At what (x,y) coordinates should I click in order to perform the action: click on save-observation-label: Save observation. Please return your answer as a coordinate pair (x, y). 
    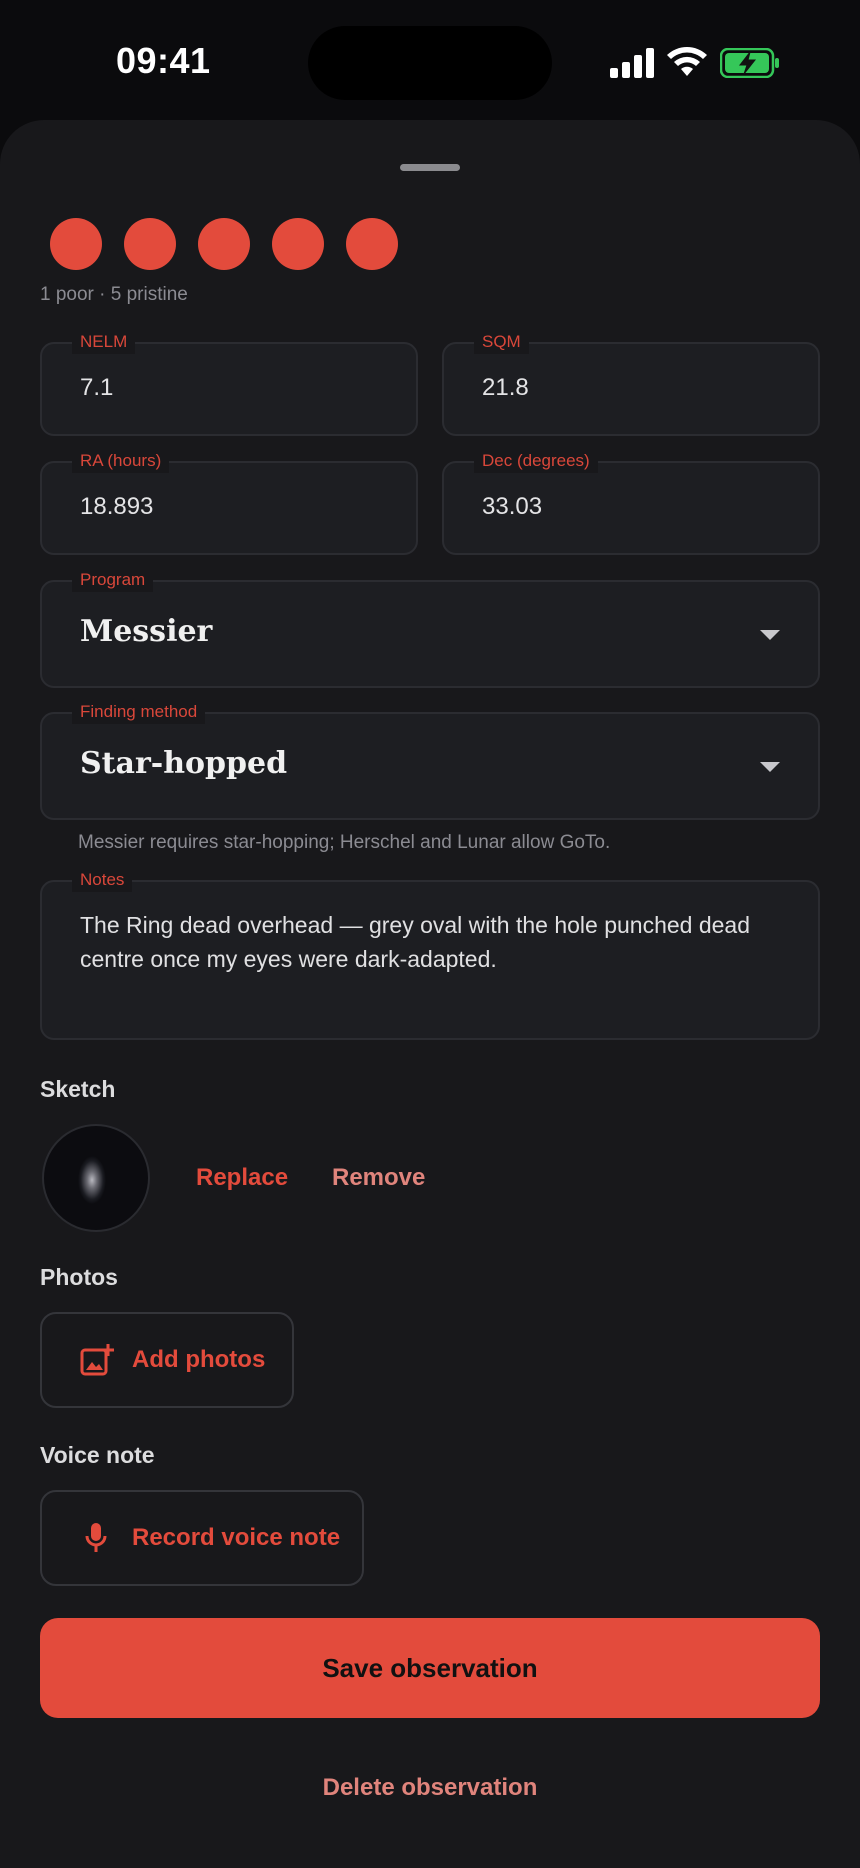
    Looking at the image, I should click on (430, 1667).